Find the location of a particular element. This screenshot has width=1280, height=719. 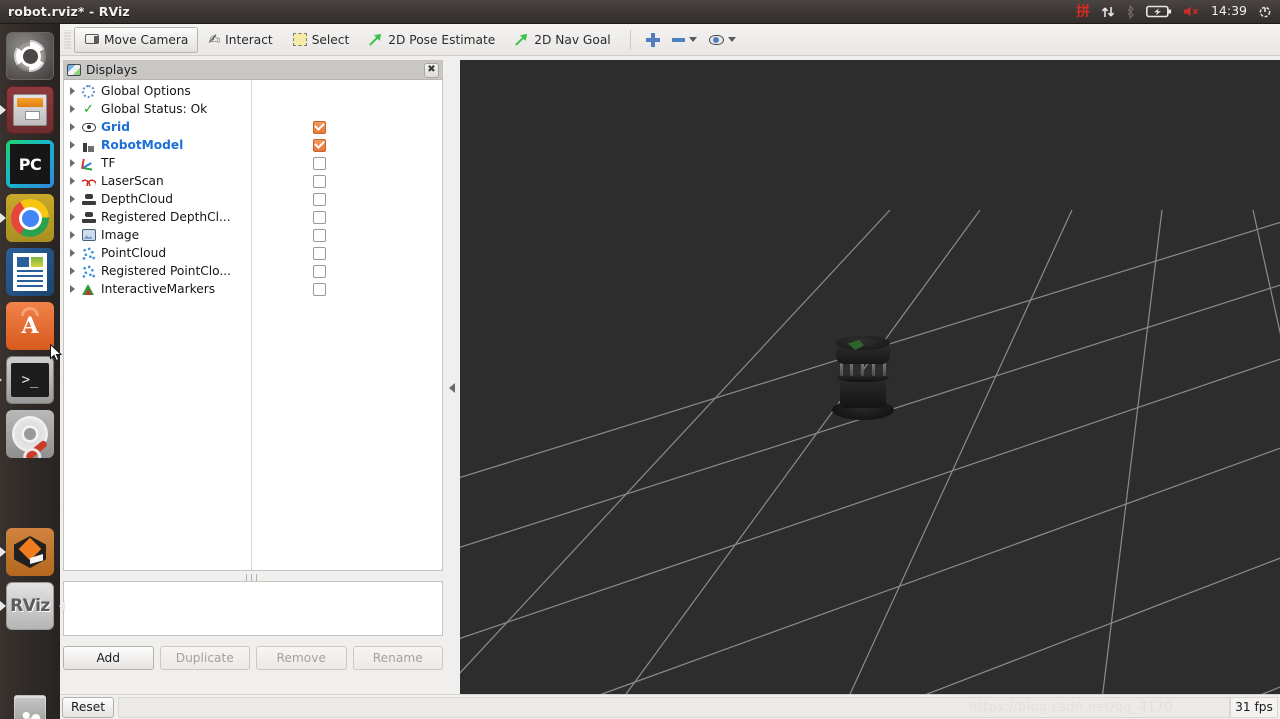

pycharm-icon: PC is located at coordinates (30, 164).